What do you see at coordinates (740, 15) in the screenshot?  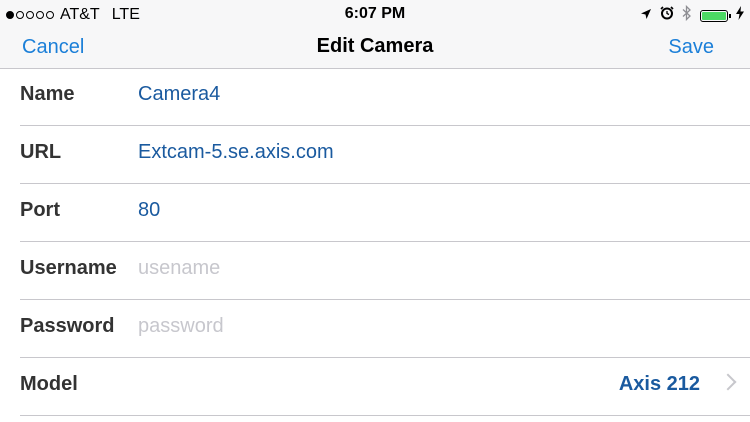 I see `charging-bolt-icon` at bounding box center [740, 15].